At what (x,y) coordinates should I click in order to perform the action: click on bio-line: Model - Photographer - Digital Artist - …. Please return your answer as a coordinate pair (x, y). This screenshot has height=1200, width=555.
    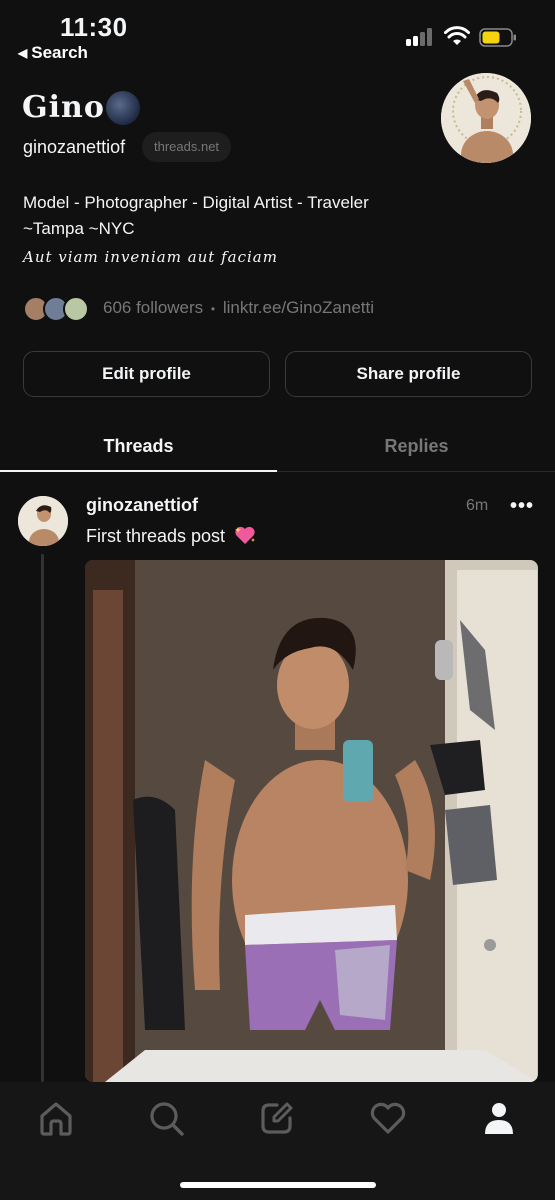
    Looking at the image, I should click on (196, 202).